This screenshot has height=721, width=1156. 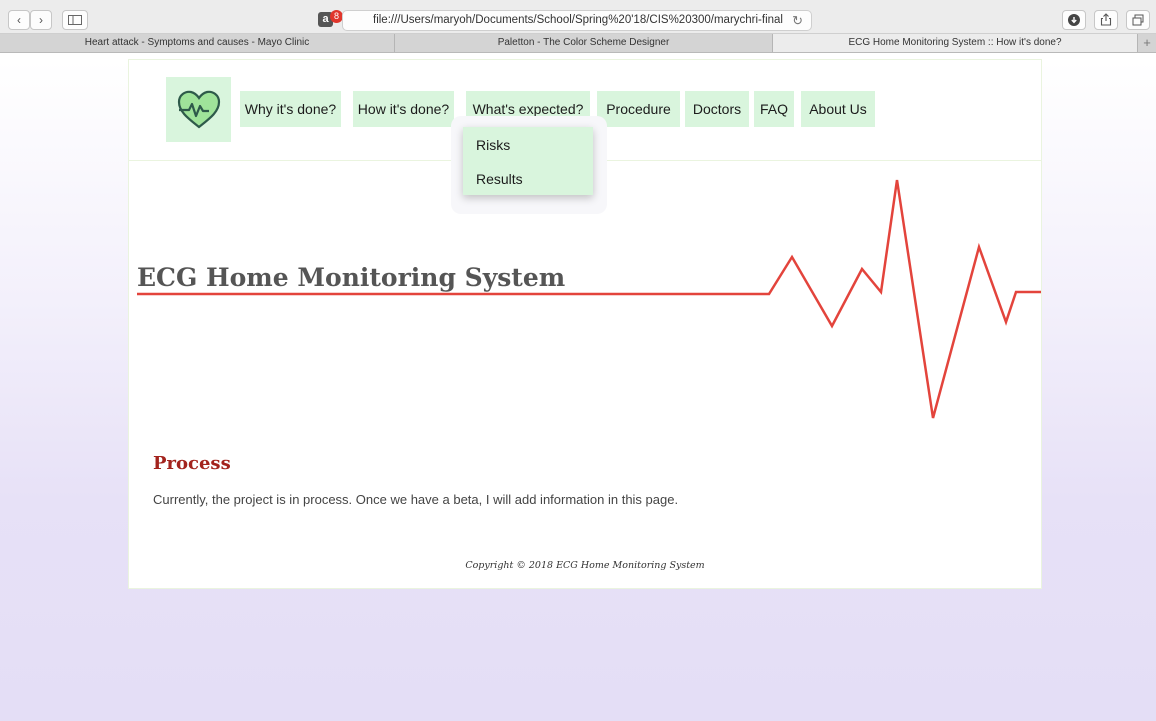 I want to click on forward-icon: ›, so click(x=41, y=20).